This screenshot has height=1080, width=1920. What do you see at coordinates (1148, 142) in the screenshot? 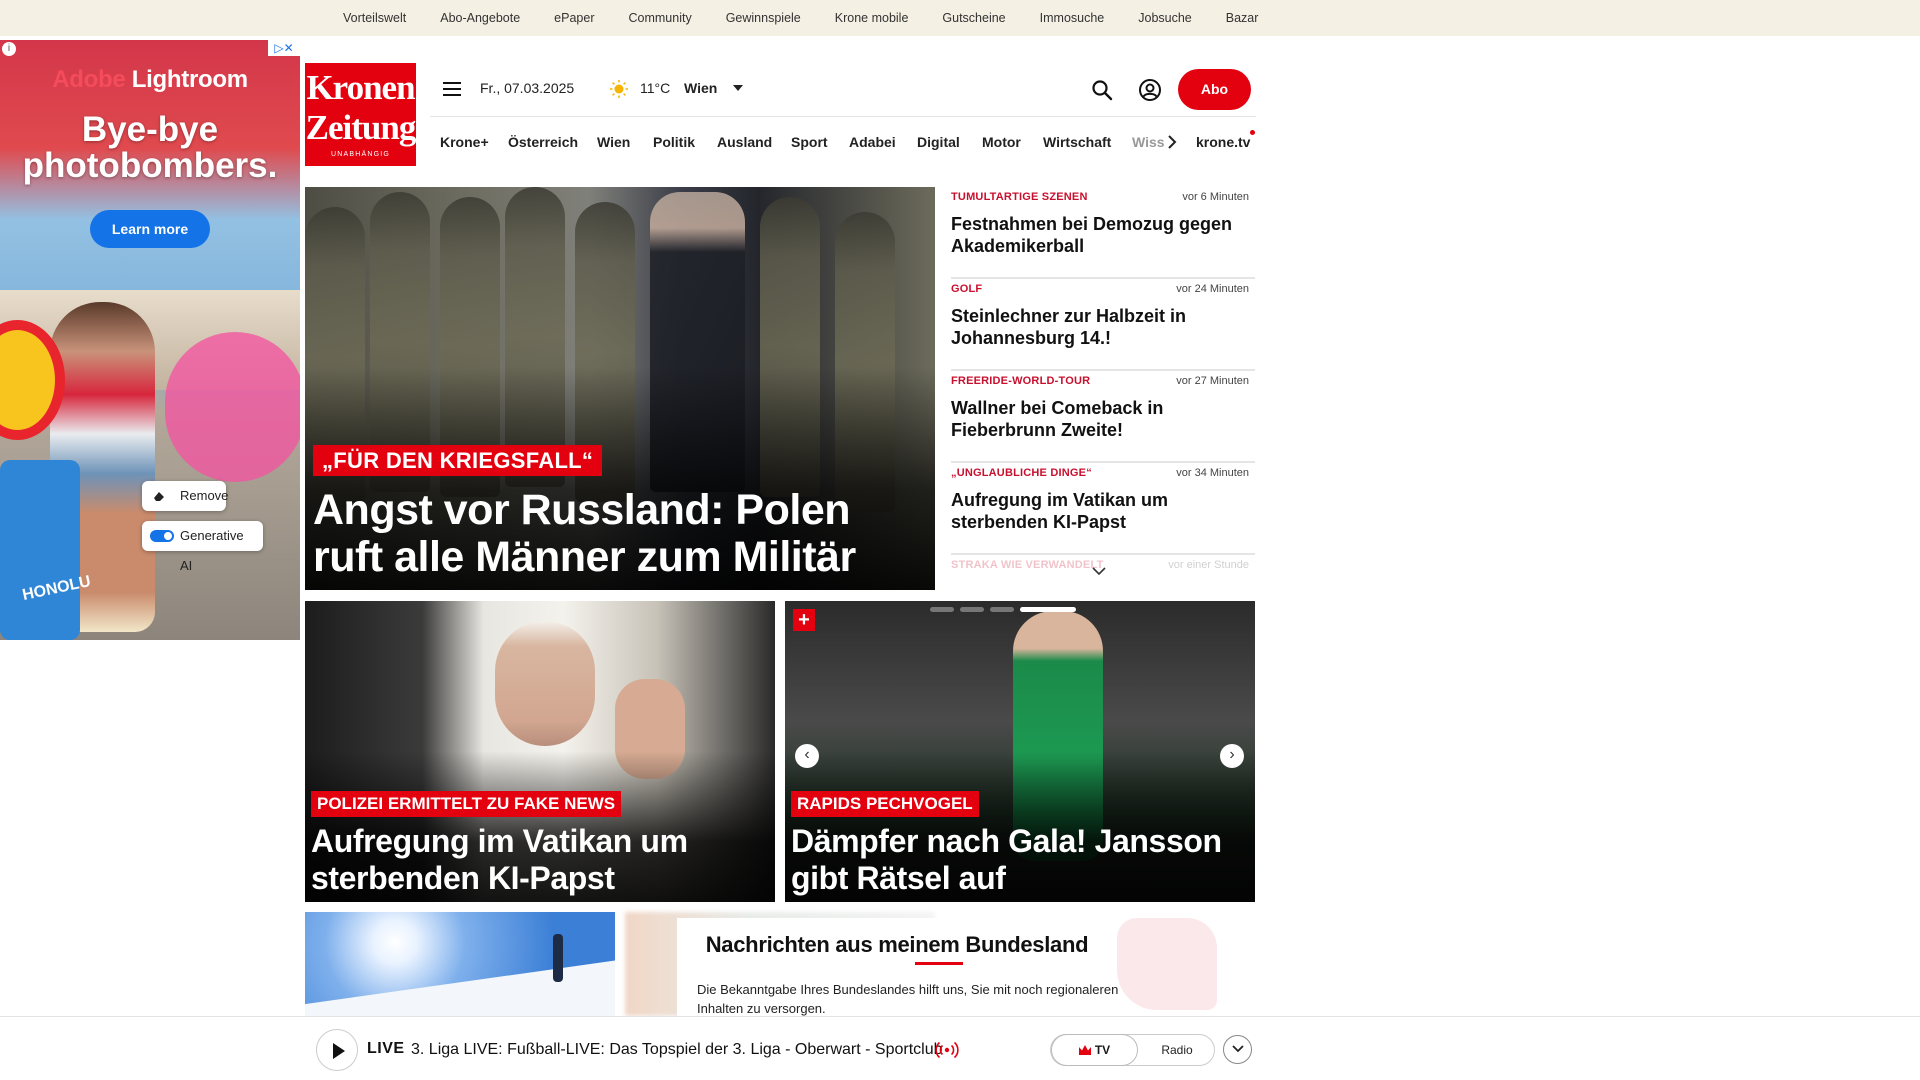
I see `nav-item-overflow: Wiss` at bounding box center [1148, 142].